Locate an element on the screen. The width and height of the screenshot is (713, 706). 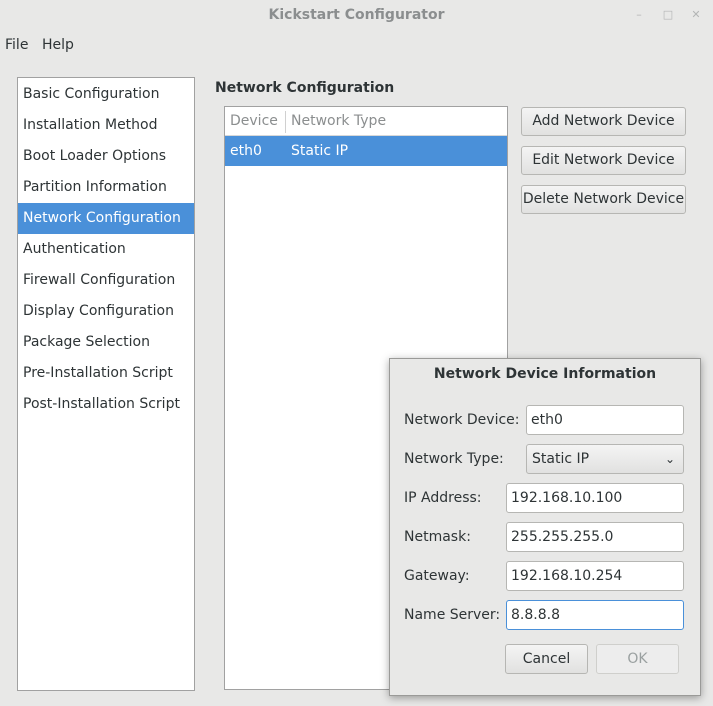
gateway-field: 192.168.10.254 is located at coordinates (595, 576).